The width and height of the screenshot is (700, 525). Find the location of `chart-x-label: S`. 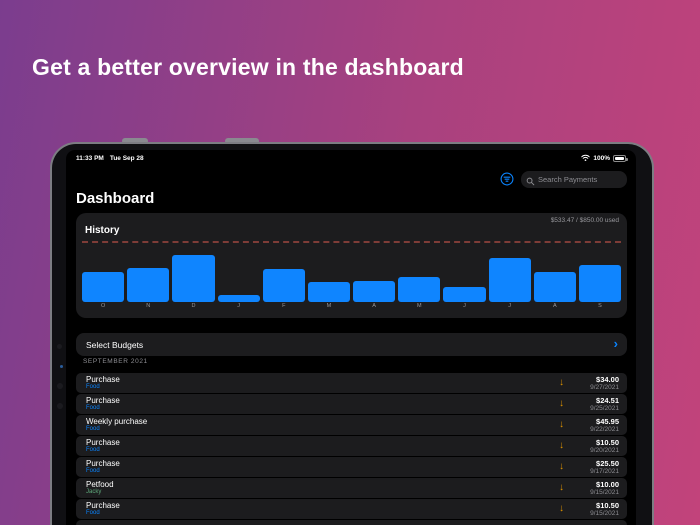

chart-x-label: S is located at coordinates (600, 306).